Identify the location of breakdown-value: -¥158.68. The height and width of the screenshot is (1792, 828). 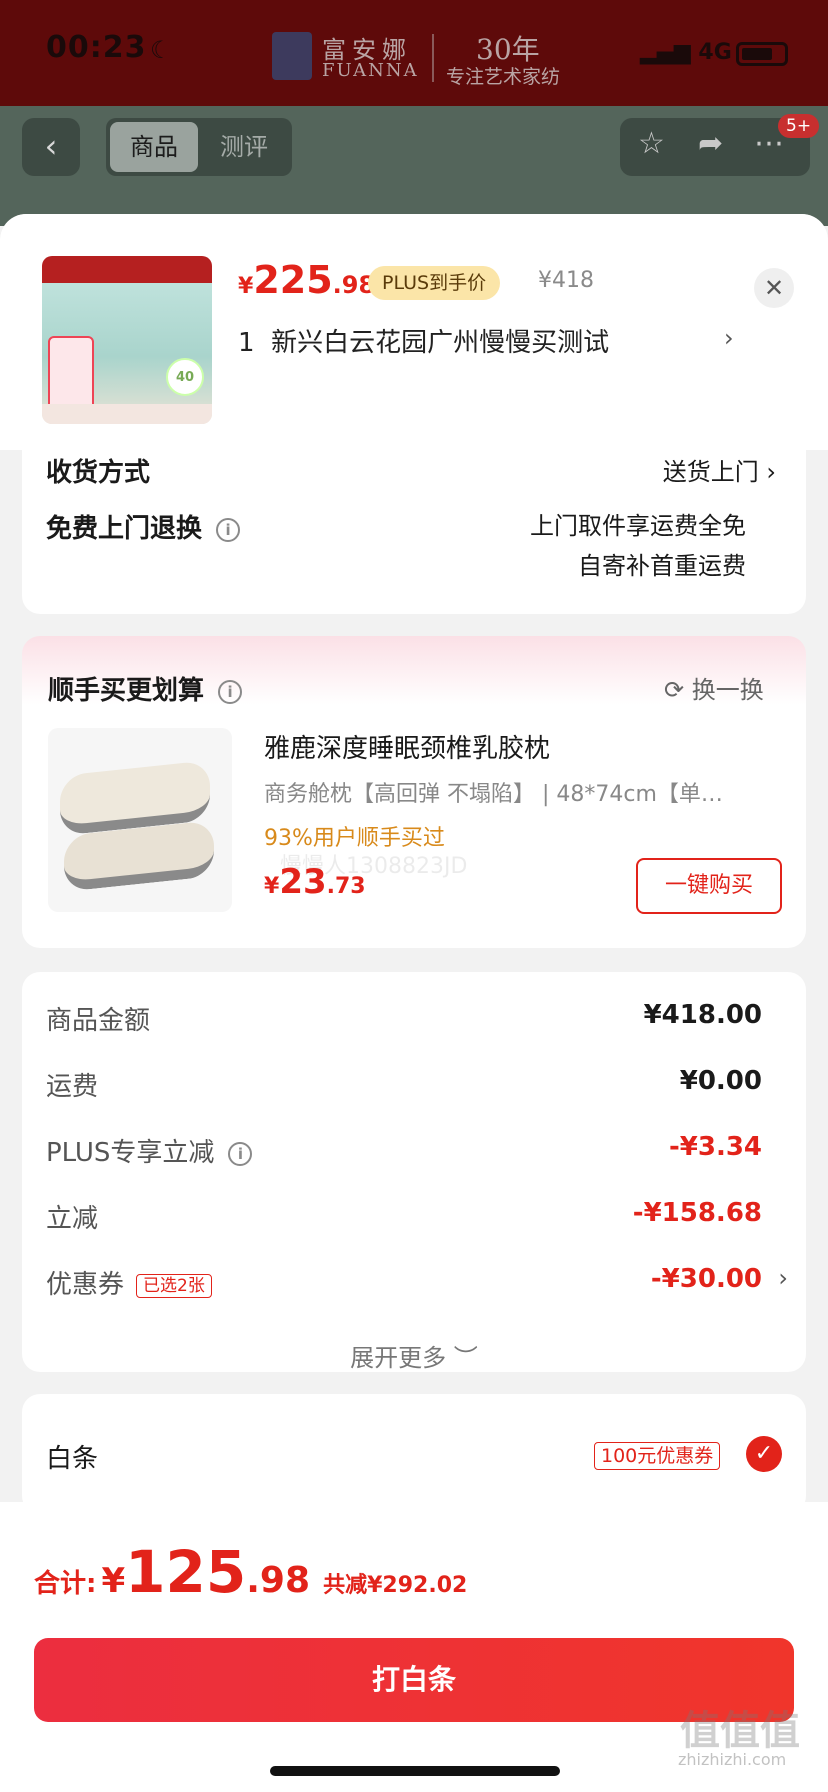
(697, 1213).